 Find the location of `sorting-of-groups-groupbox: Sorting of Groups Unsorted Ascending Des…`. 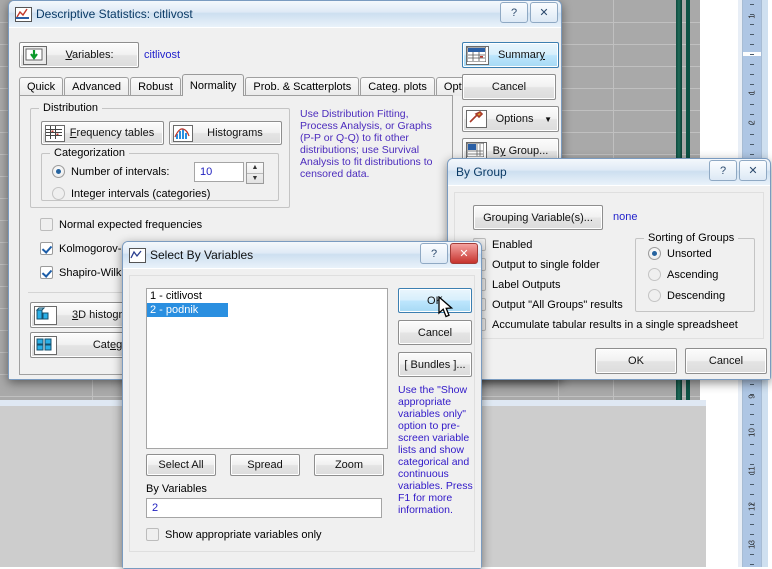

sorting-of-groups-groupbox: Sorting of Groups Unsorted Ascending Des… is located at coordinates (695, 272).